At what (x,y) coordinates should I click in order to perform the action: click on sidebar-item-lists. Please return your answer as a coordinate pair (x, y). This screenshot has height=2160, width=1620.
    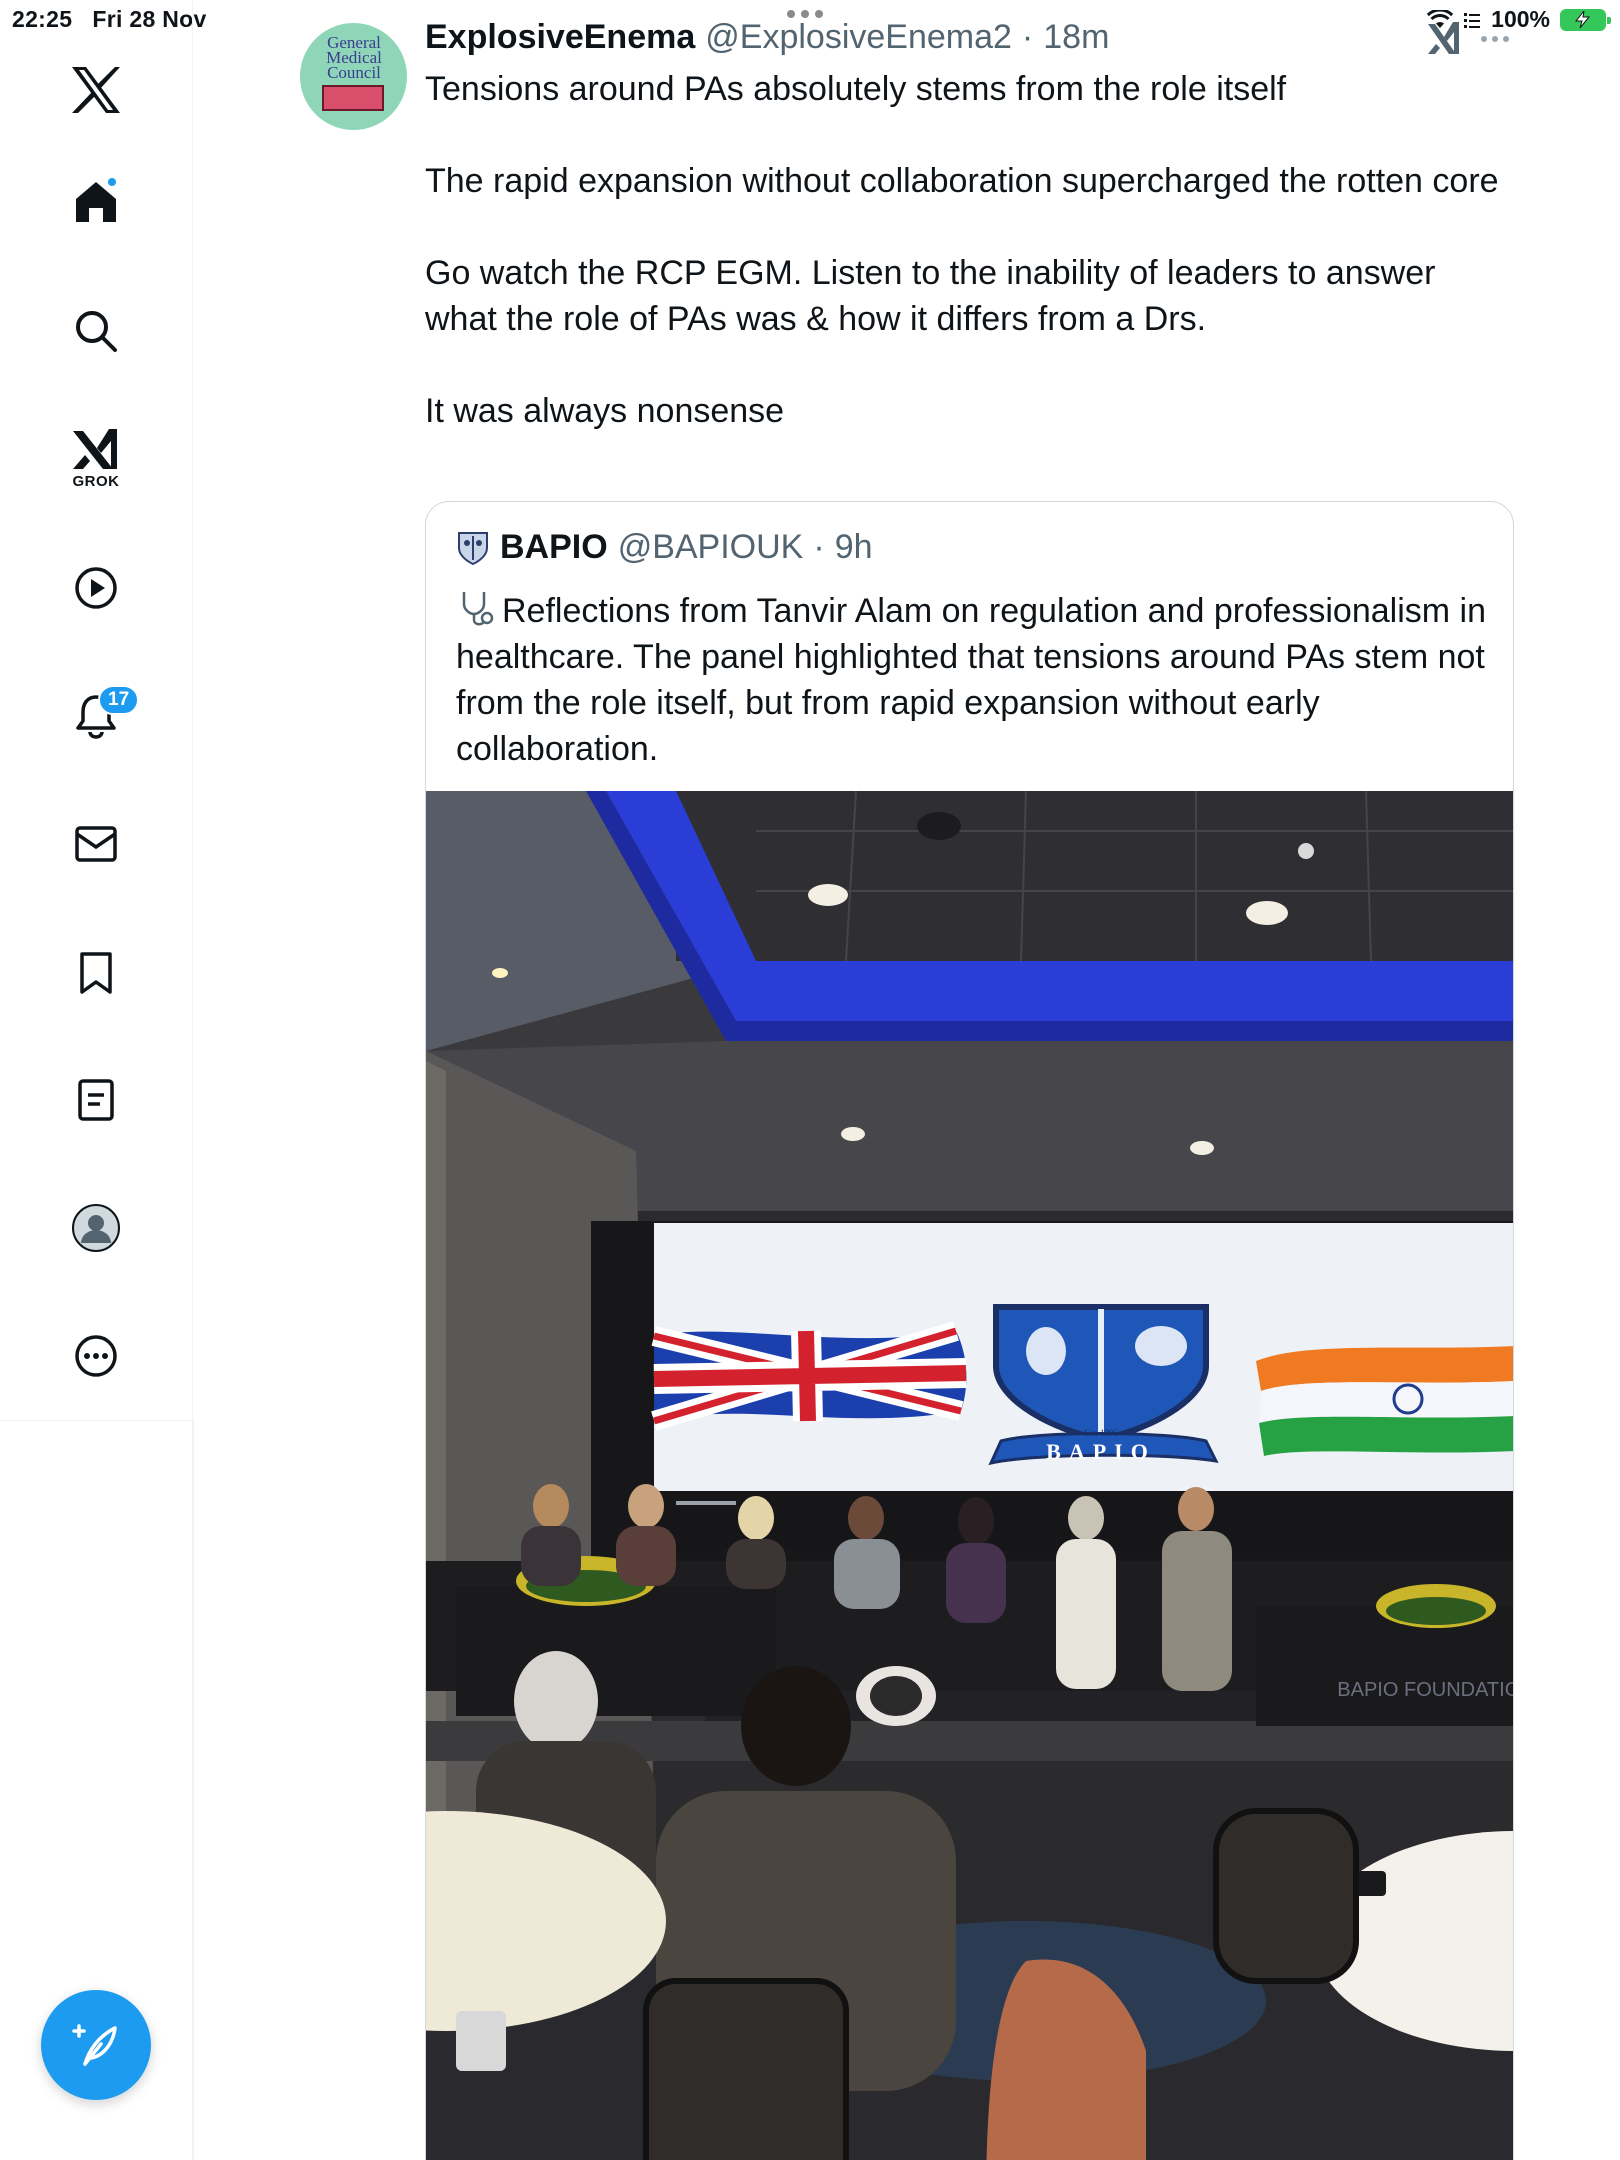
    Looking at the image, I should click on (96, 1100).